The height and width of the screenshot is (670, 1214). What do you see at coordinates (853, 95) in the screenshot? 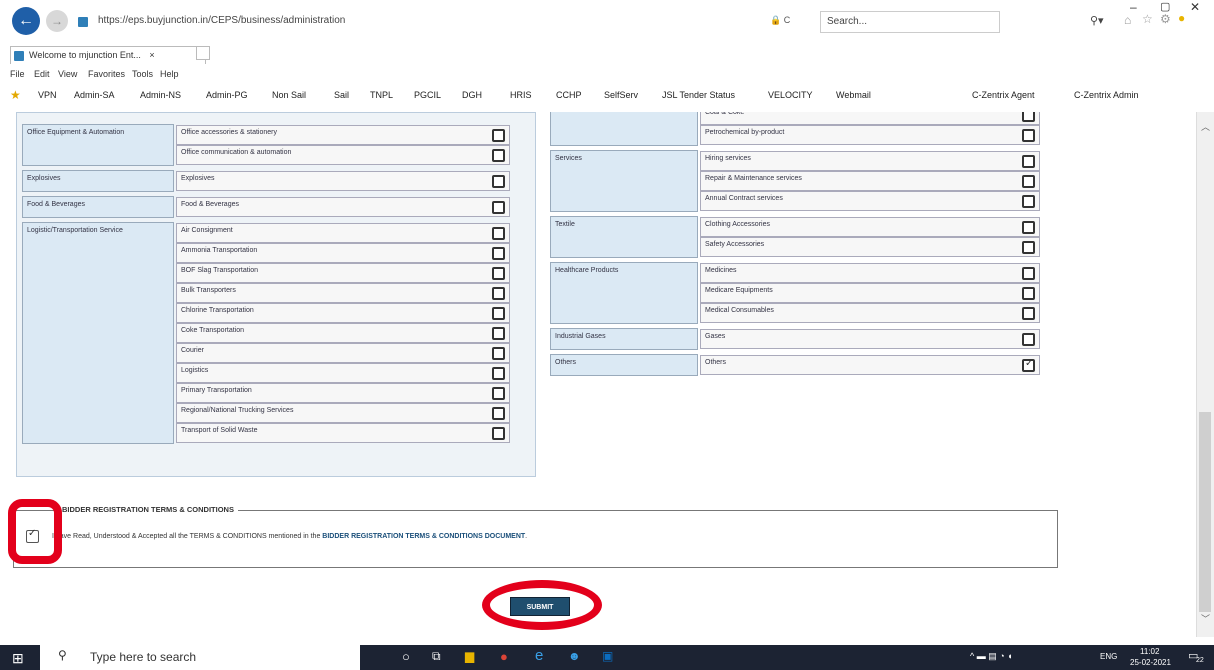
I see `fav-webmail: Webmail` at bounding box center [853, 95].